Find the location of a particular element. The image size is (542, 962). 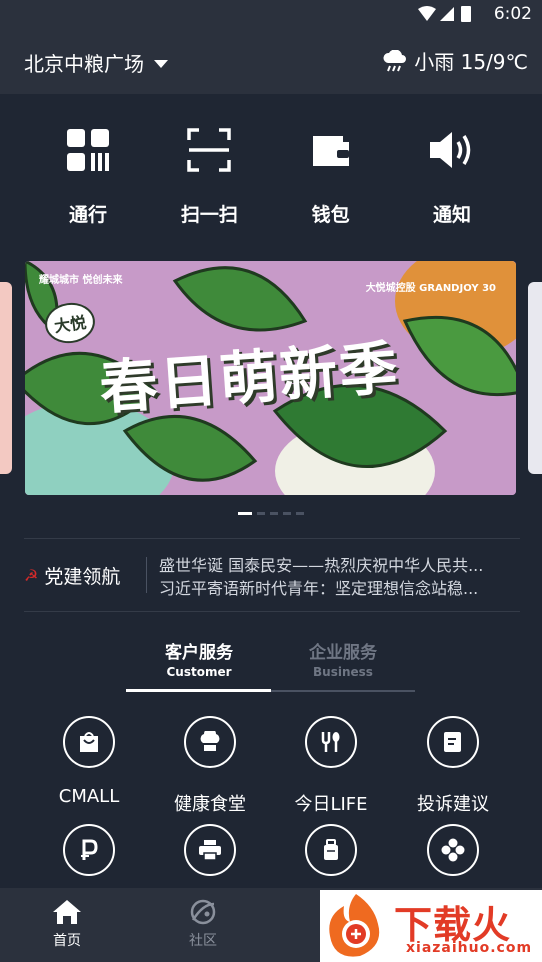

flame-logo-icon is located at coordinates (354, 925).